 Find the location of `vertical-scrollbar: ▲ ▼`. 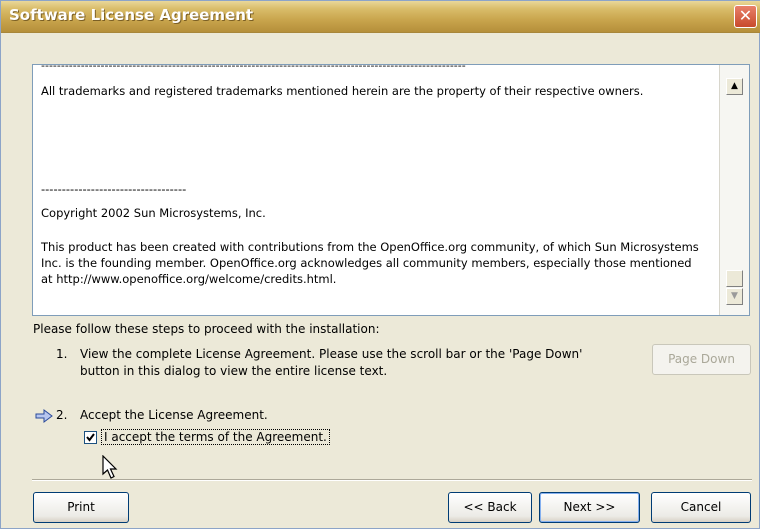

vertical-scrollbar: ▲ ▼ is located at coordinates (734, 190).